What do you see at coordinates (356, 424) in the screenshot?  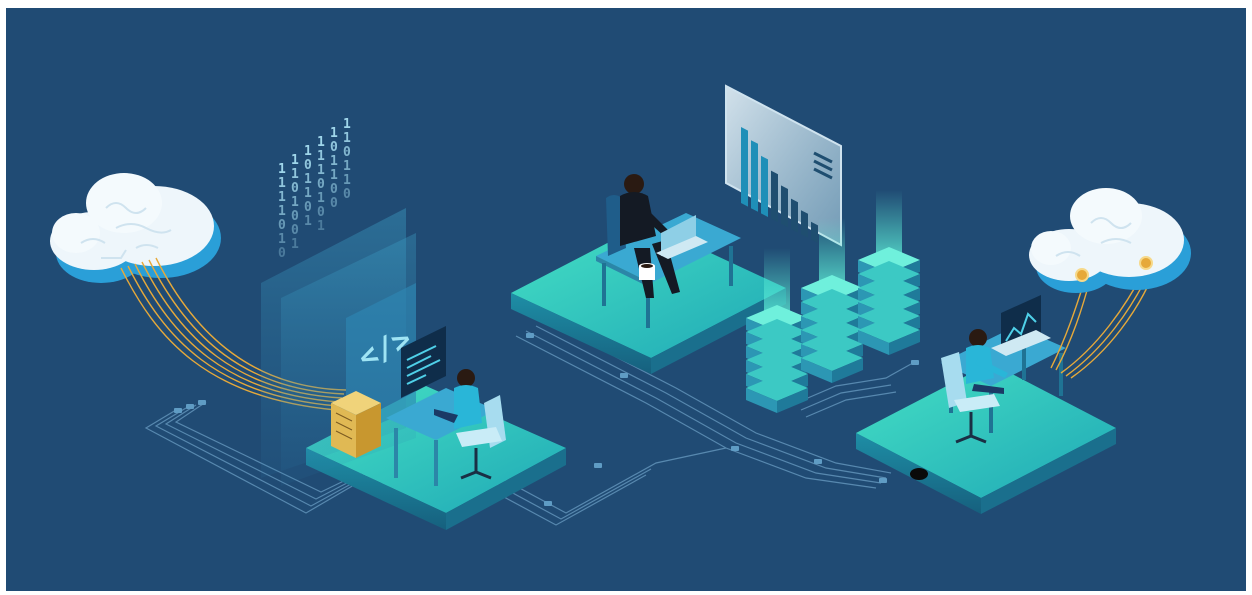 I see `server-unit` at bounding box center [356, 424].